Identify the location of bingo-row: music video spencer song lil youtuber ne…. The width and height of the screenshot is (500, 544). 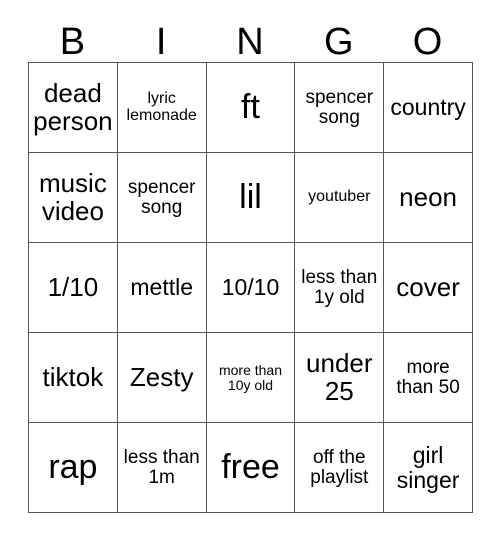
(250, 197).